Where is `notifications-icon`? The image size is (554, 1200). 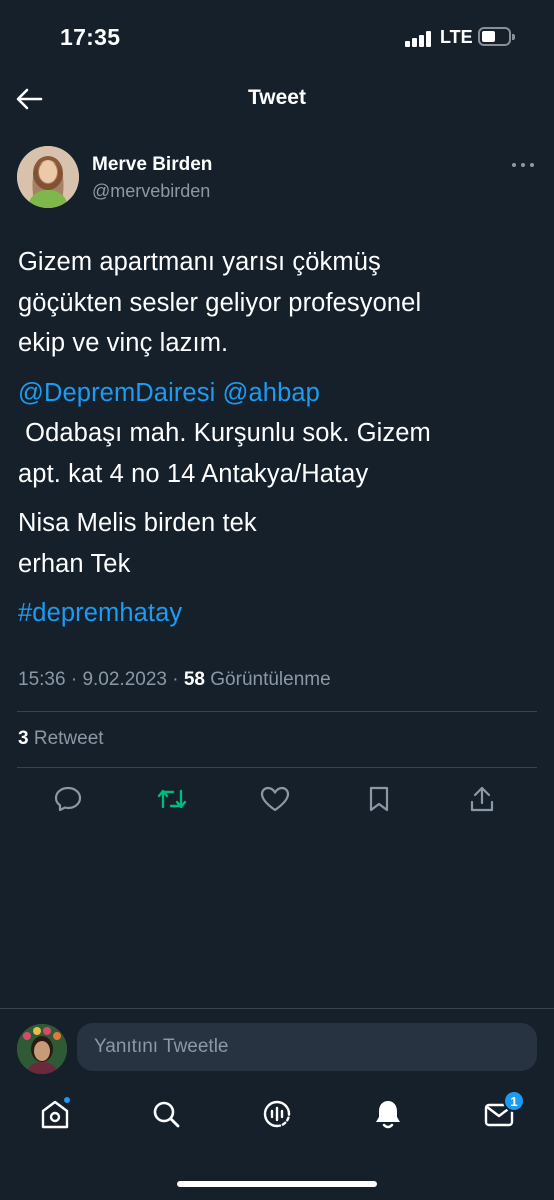 notifications-icon is located at coordinates (388, 1115).